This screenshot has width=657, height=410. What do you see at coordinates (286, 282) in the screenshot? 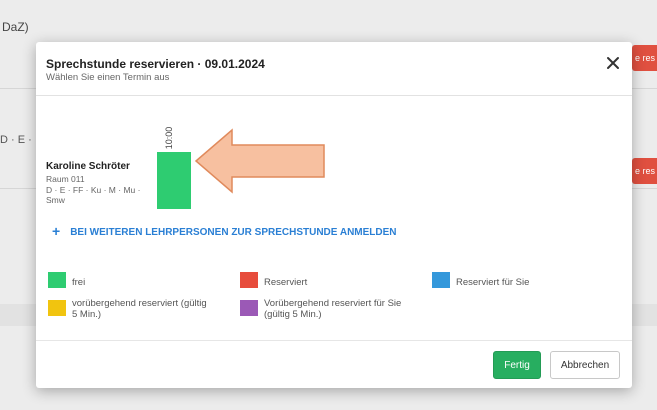
I see `legend-reserved-label: Reserviert` at bounding box center [286, 282].